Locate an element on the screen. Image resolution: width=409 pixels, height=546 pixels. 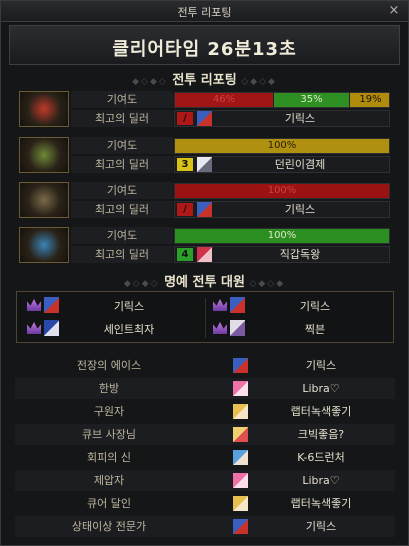
white-hair-icon is located at coordinates (237, 328).